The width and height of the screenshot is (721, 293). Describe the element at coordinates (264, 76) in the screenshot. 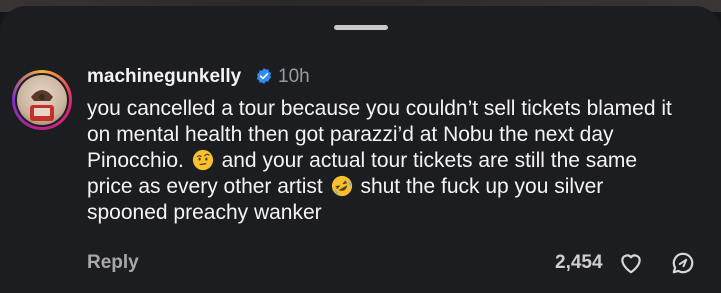

I see `verified-badge-icon` at that location.